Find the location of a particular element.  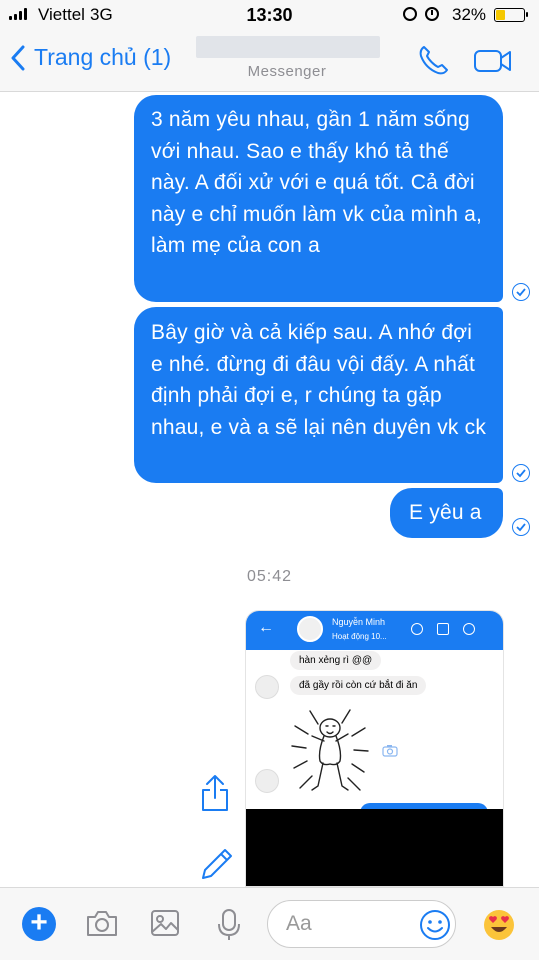

battery-icon is located at coordinates (511, 15).